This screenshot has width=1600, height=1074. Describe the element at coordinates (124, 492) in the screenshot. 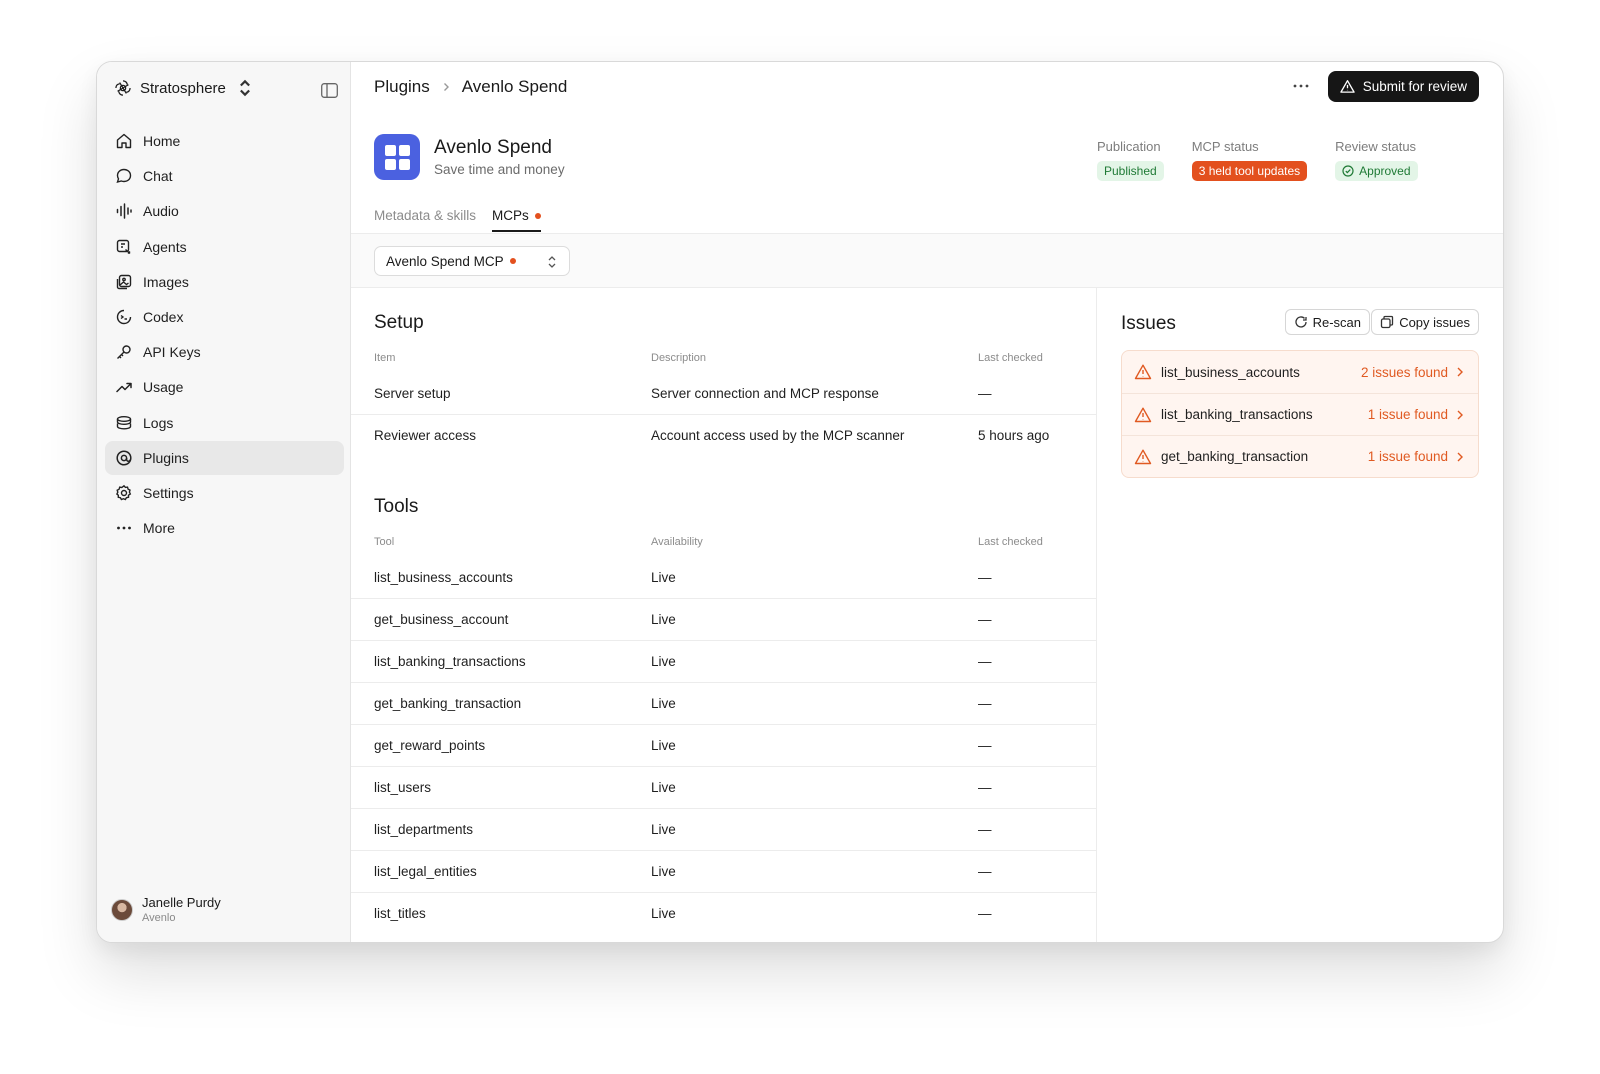

I see `gear-icon` at that location.